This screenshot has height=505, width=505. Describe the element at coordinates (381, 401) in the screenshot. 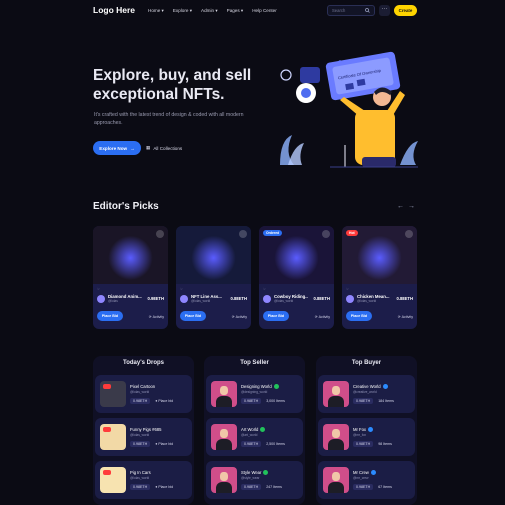

I see `item-stats: 0.98ETH 184 Items` at that location.